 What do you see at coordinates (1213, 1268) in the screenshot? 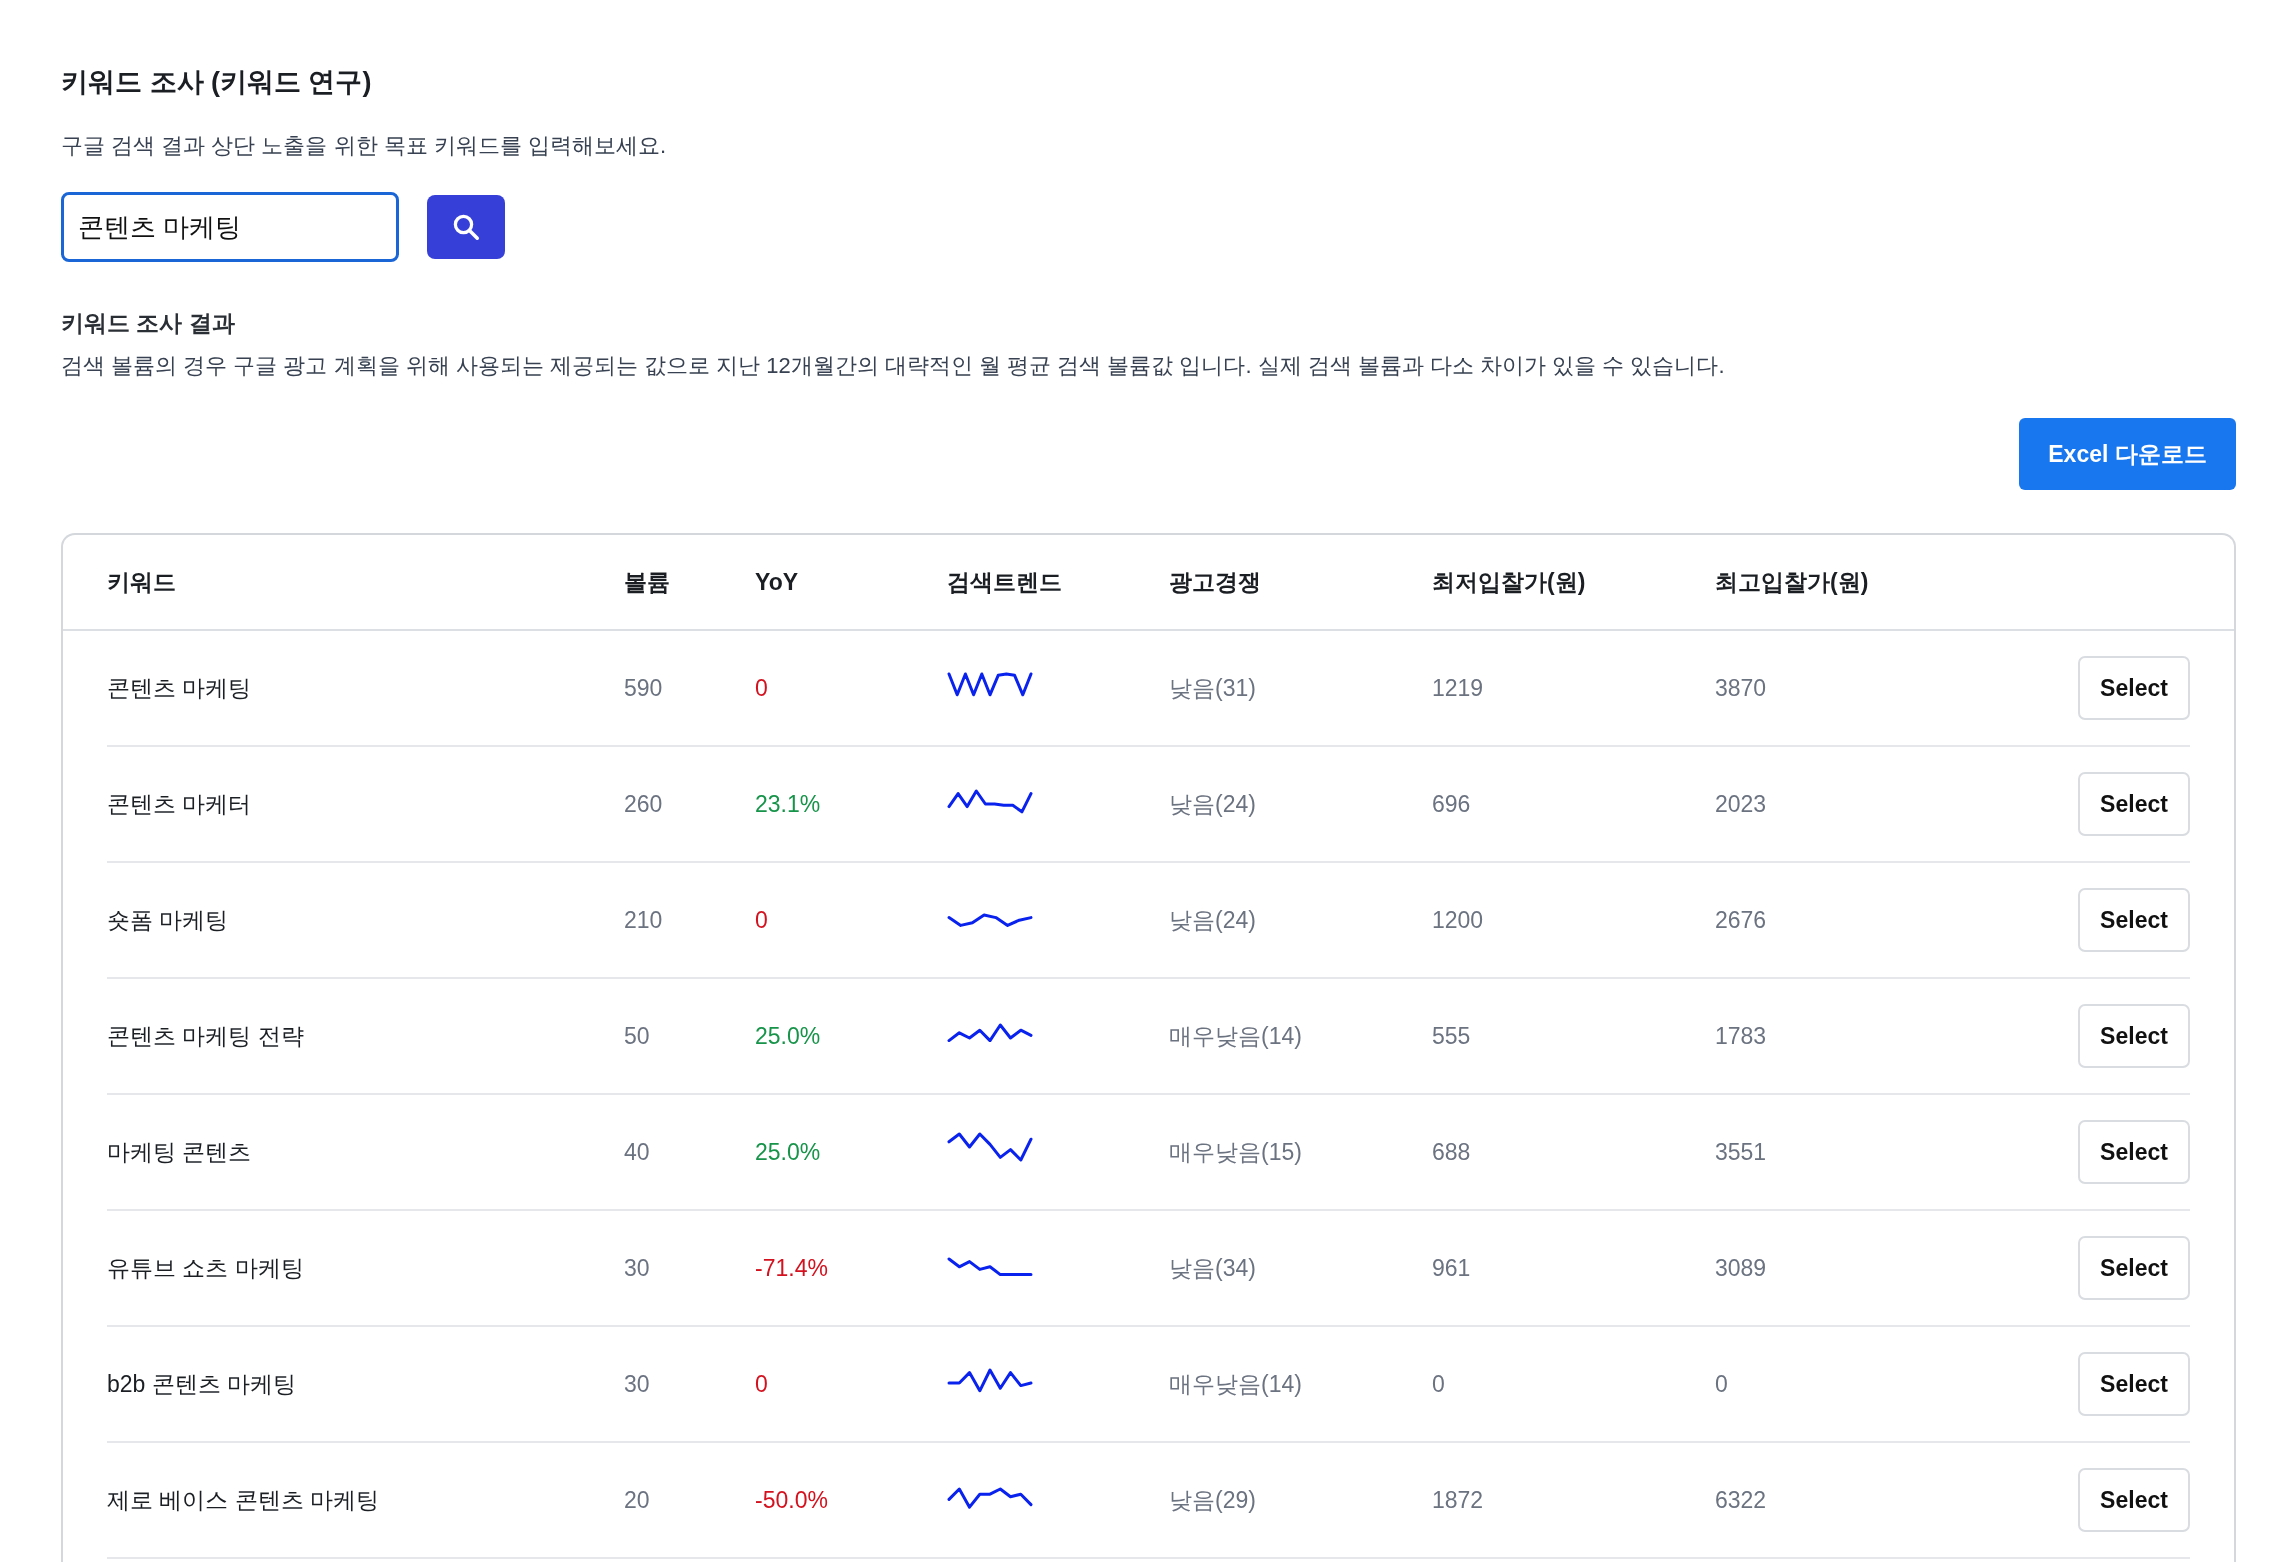
I see `table-cell-text: 낮음(34)` at bounding box center [1213, 1268].